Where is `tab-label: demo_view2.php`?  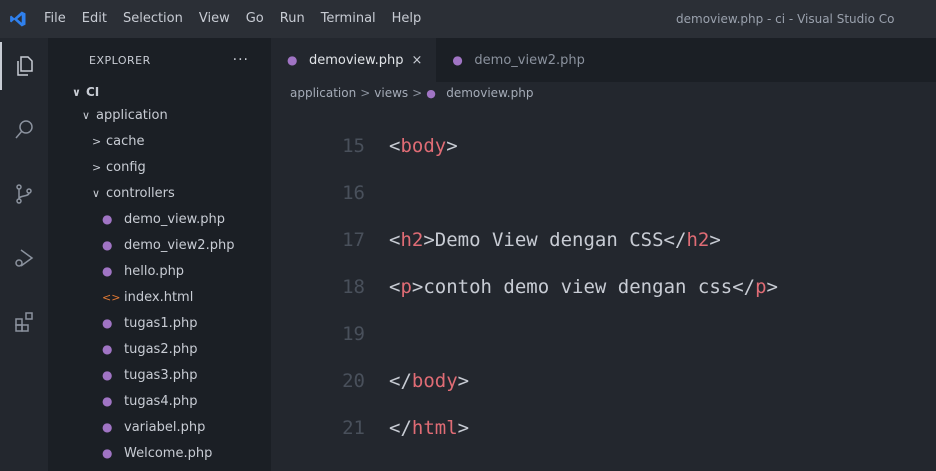 tab-label: demo_view2.php is located at coordinates (529, 60).